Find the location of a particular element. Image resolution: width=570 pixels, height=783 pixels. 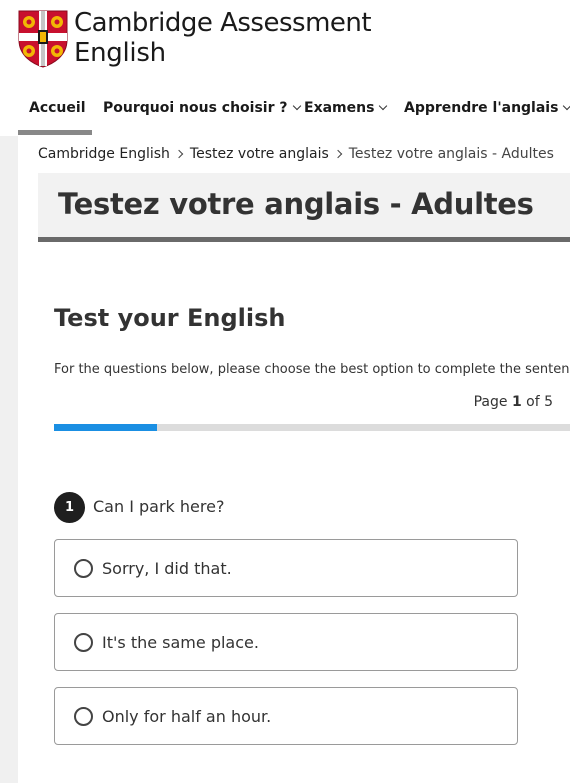

breadcrumb-link-home: Cambridge English is located at coordinates (104, 154).